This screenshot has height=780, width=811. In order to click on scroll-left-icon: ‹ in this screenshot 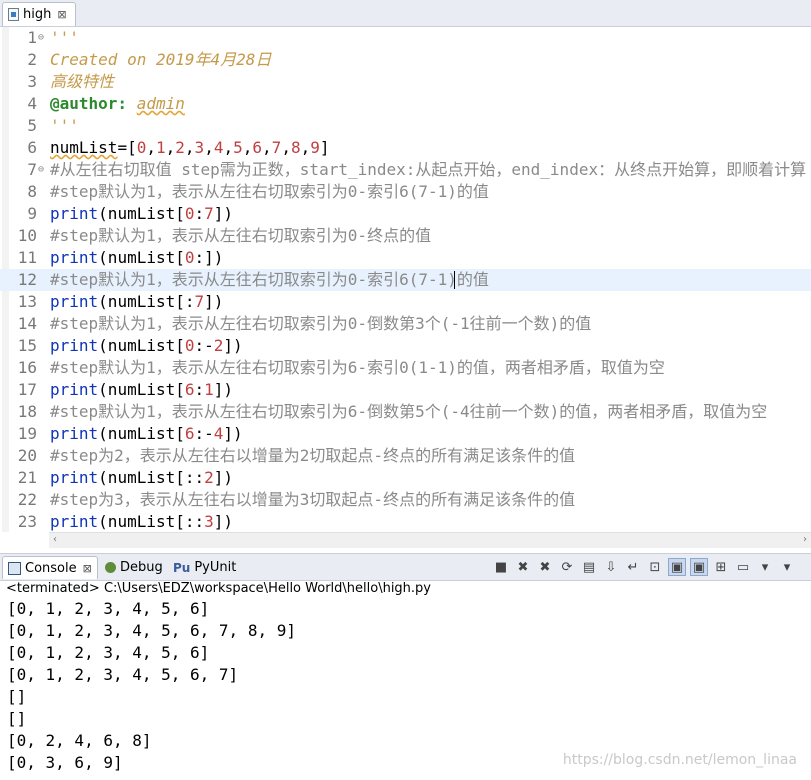, I will do `click(55, 539)`.